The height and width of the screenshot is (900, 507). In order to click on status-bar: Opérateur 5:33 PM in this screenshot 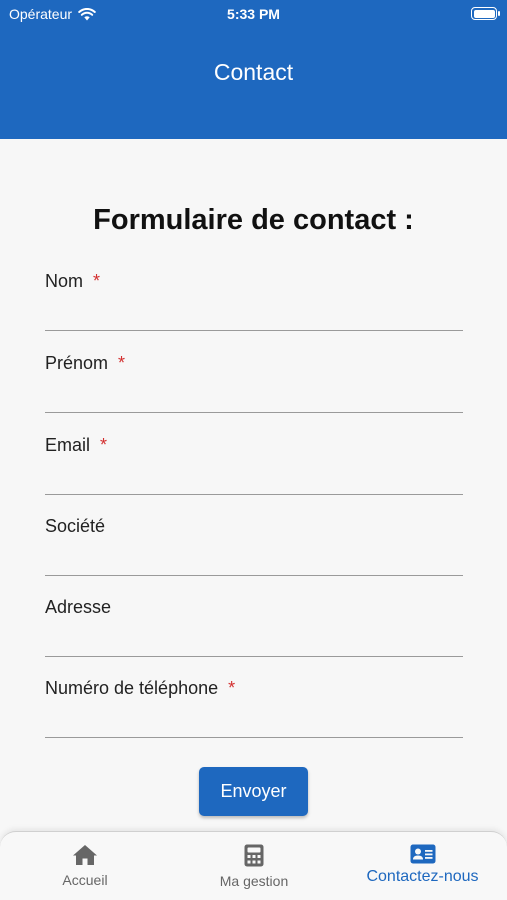, I will do `click(253, 15)`.